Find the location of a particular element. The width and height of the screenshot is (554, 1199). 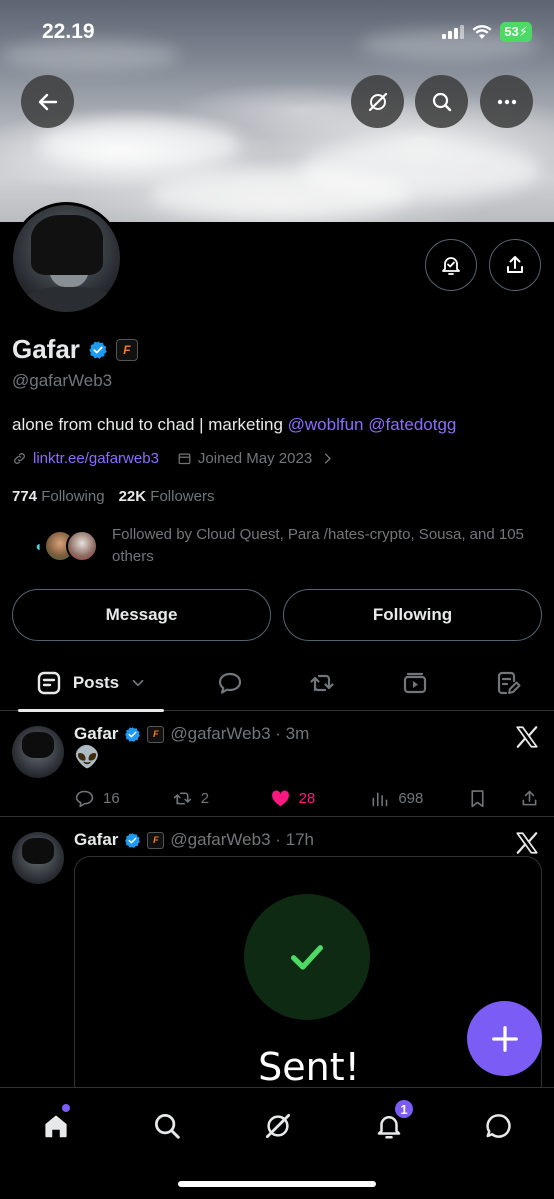

grok-button is located at coordinates (377, 101).